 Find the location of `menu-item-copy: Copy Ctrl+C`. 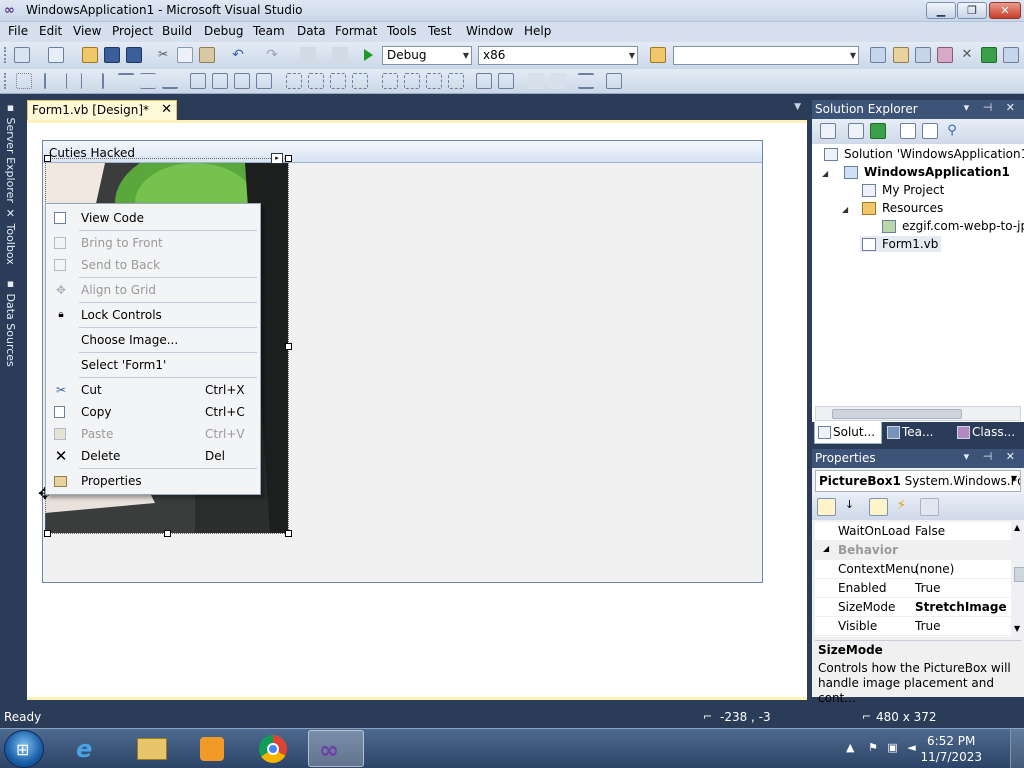

menu-item-copy: Copy Ctrl+C is located at coordinates (153, 412).